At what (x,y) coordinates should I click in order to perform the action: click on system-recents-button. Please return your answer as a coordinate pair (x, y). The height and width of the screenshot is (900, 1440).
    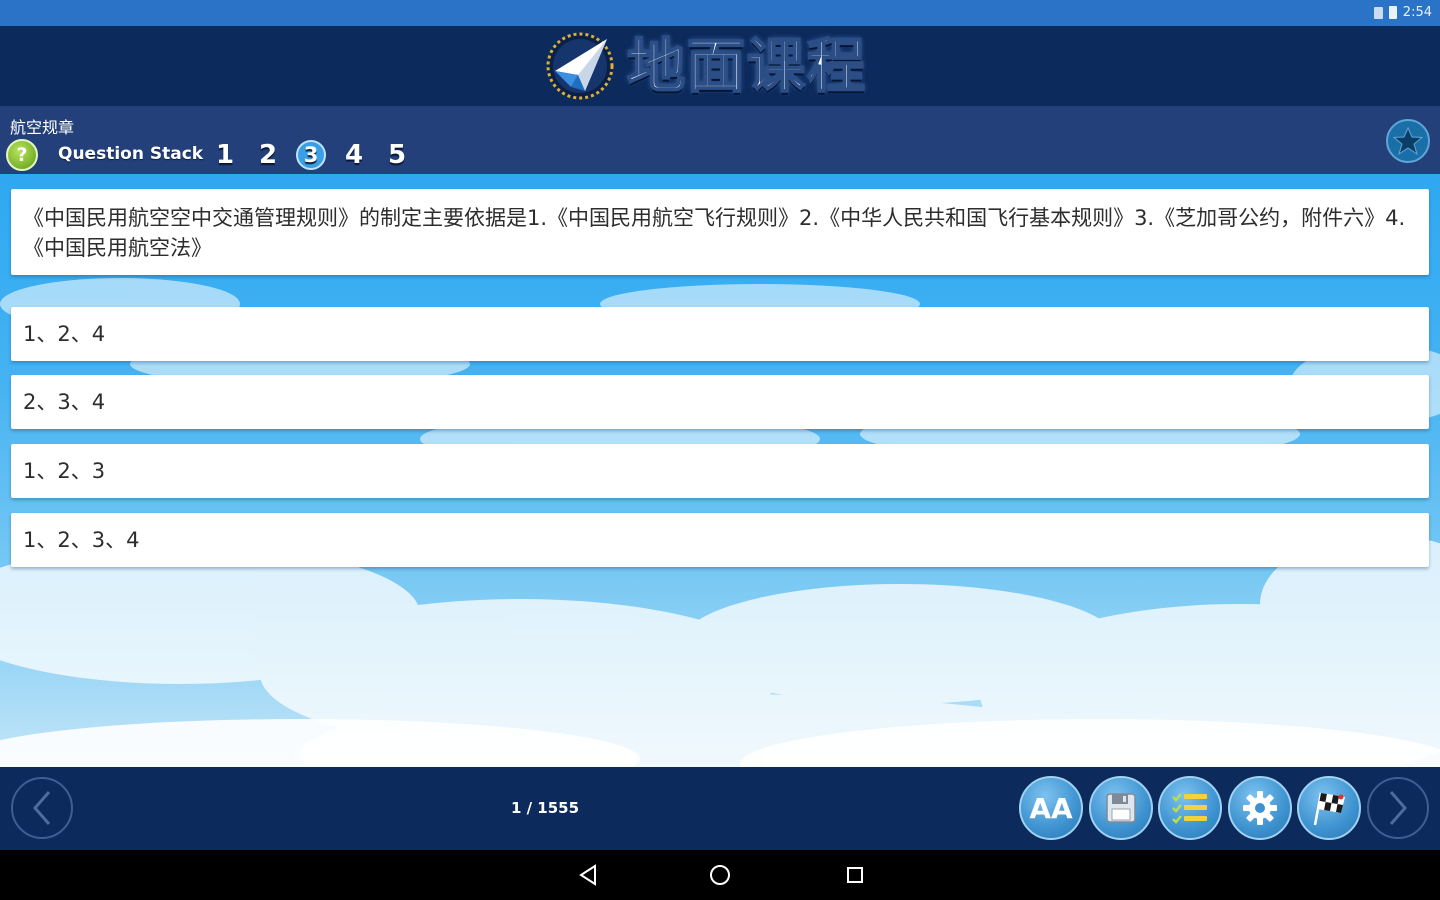
    Looking at the image, I should click on (855, 875).